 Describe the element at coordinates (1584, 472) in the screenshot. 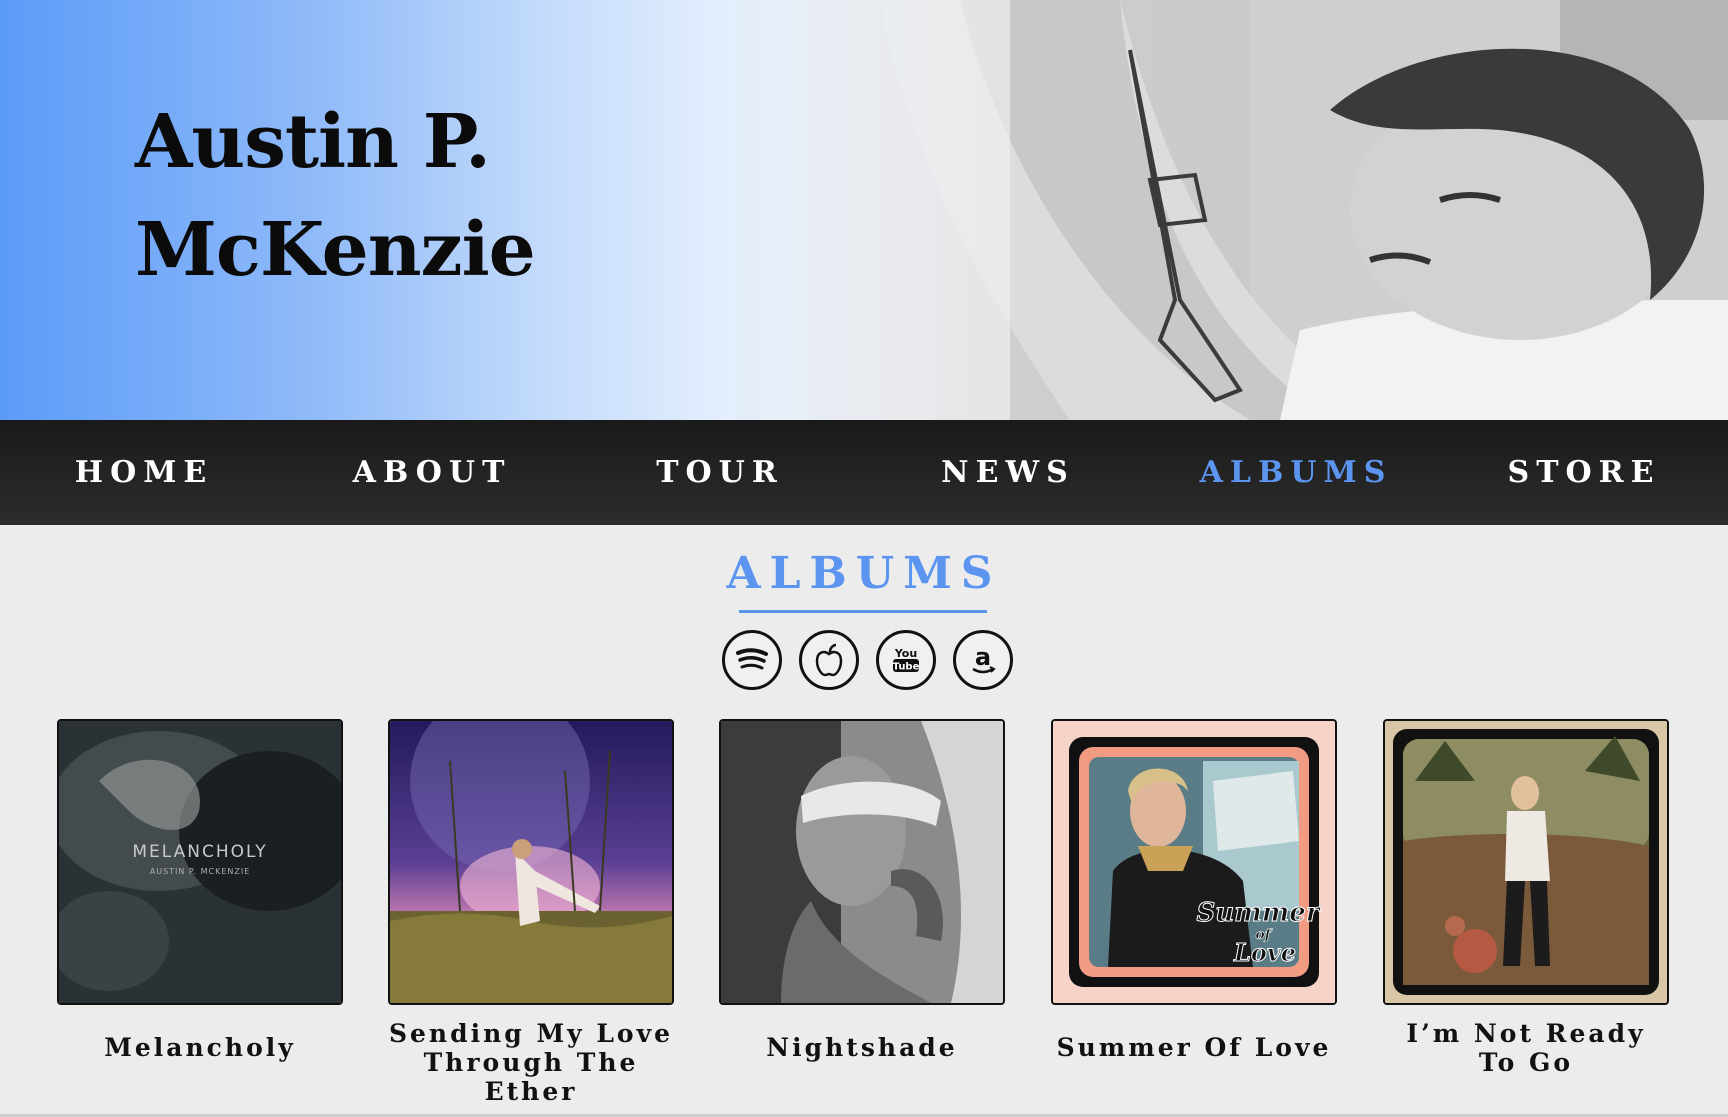

I see `nav-store: STORE` at that location.